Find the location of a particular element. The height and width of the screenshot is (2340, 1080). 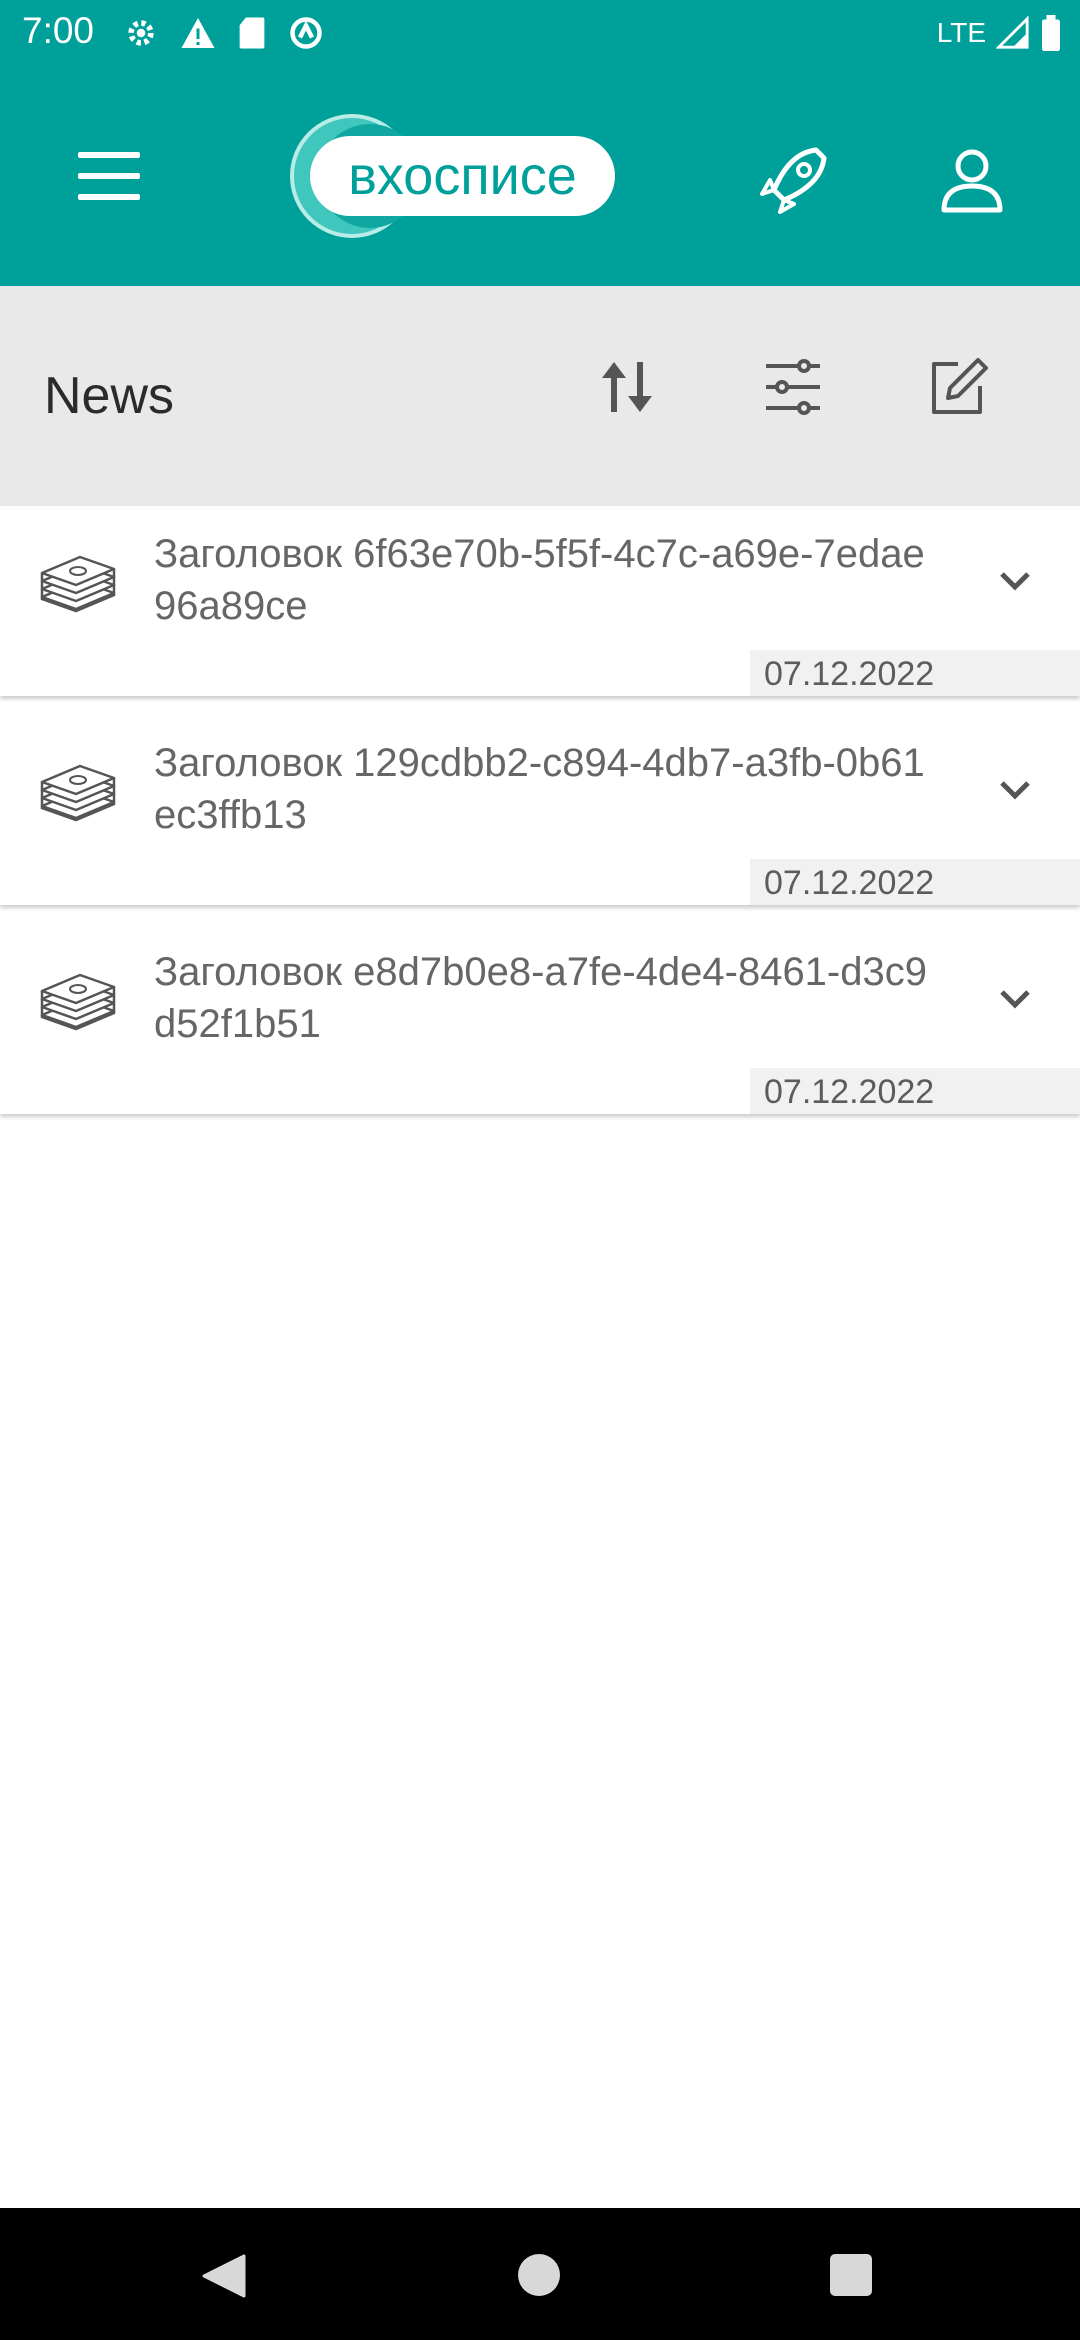

sort-icon is located at coordinates (627, 387).